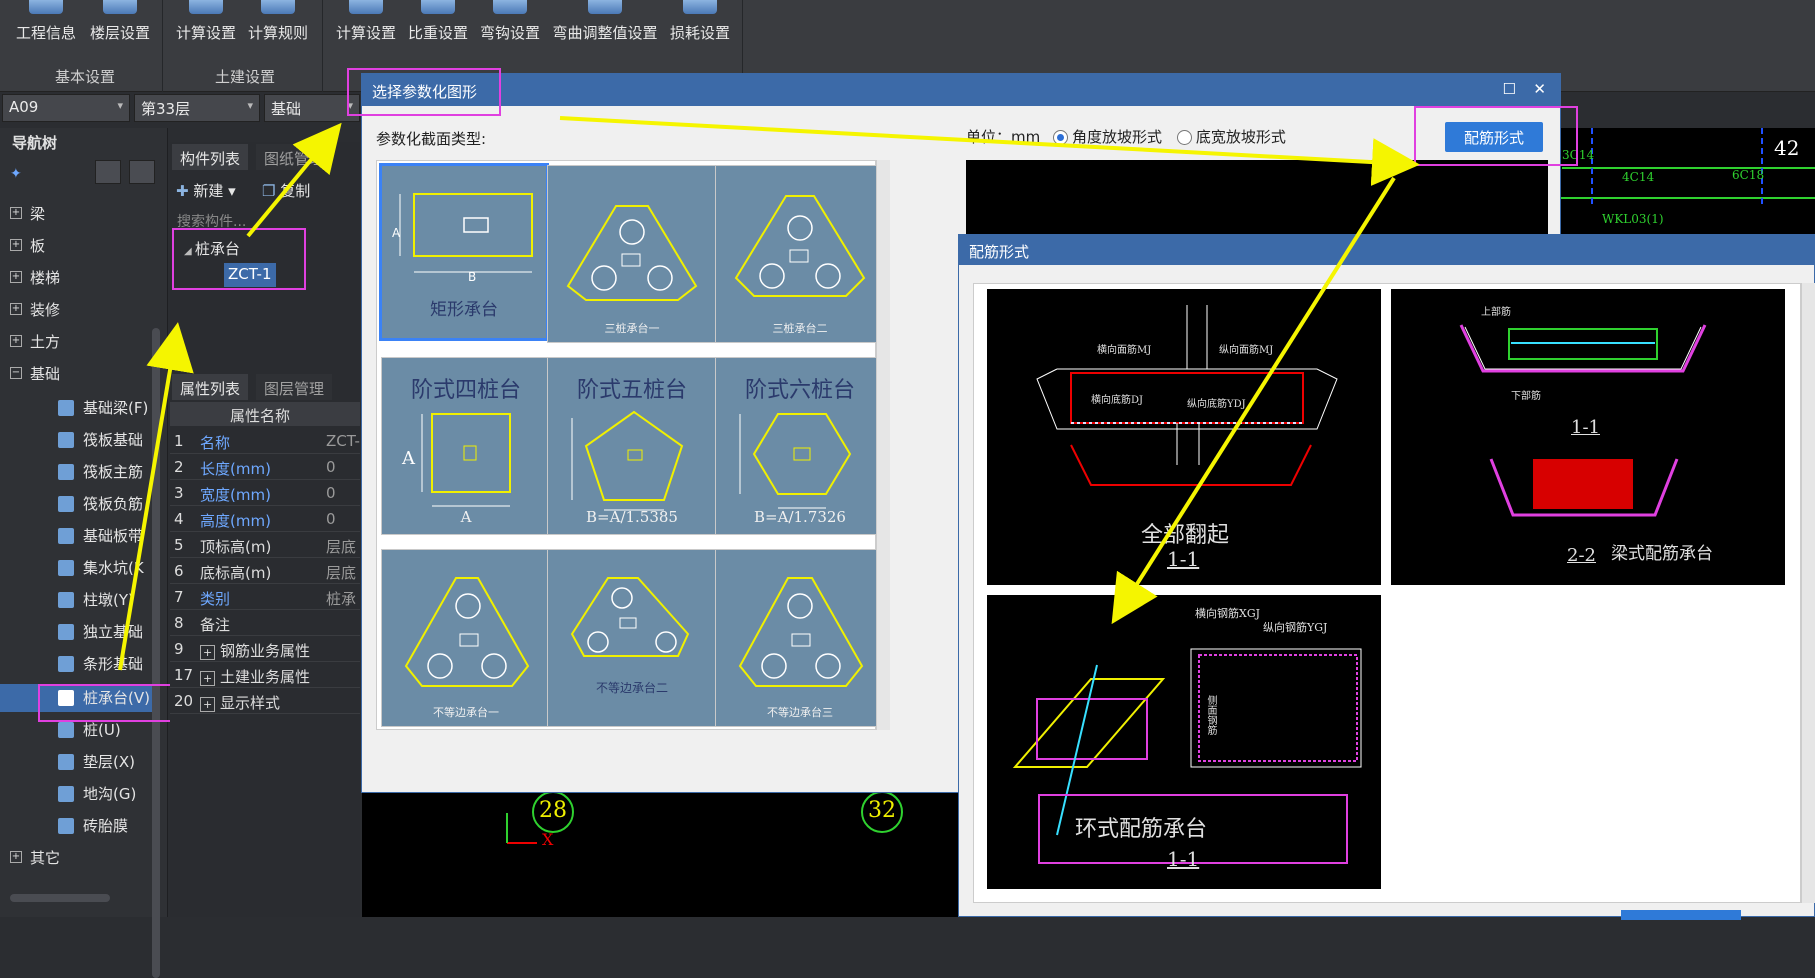 The width and height of the screenshot is (1815, 978). I want to click on dialog-titlebar: 配筋形式, so click(1386, 250).